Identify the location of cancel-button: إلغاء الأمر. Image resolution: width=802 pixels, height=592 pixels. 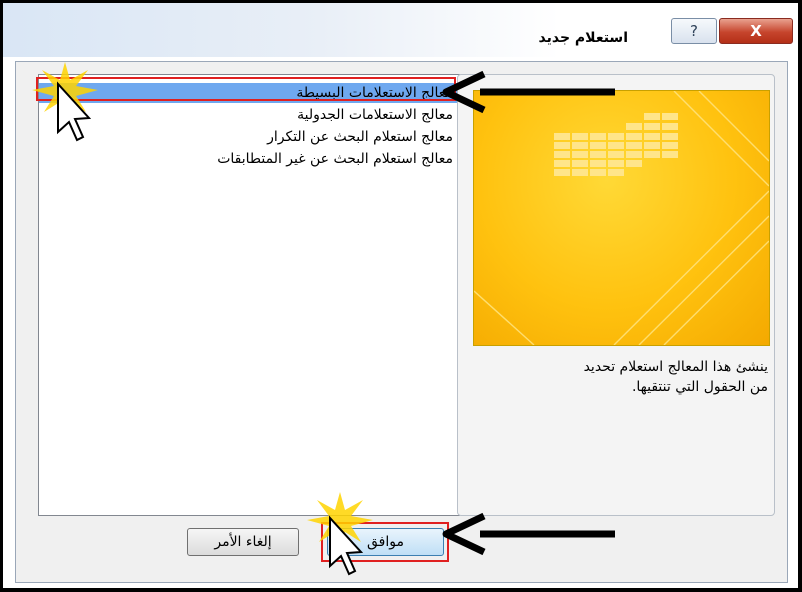
(243, 542).